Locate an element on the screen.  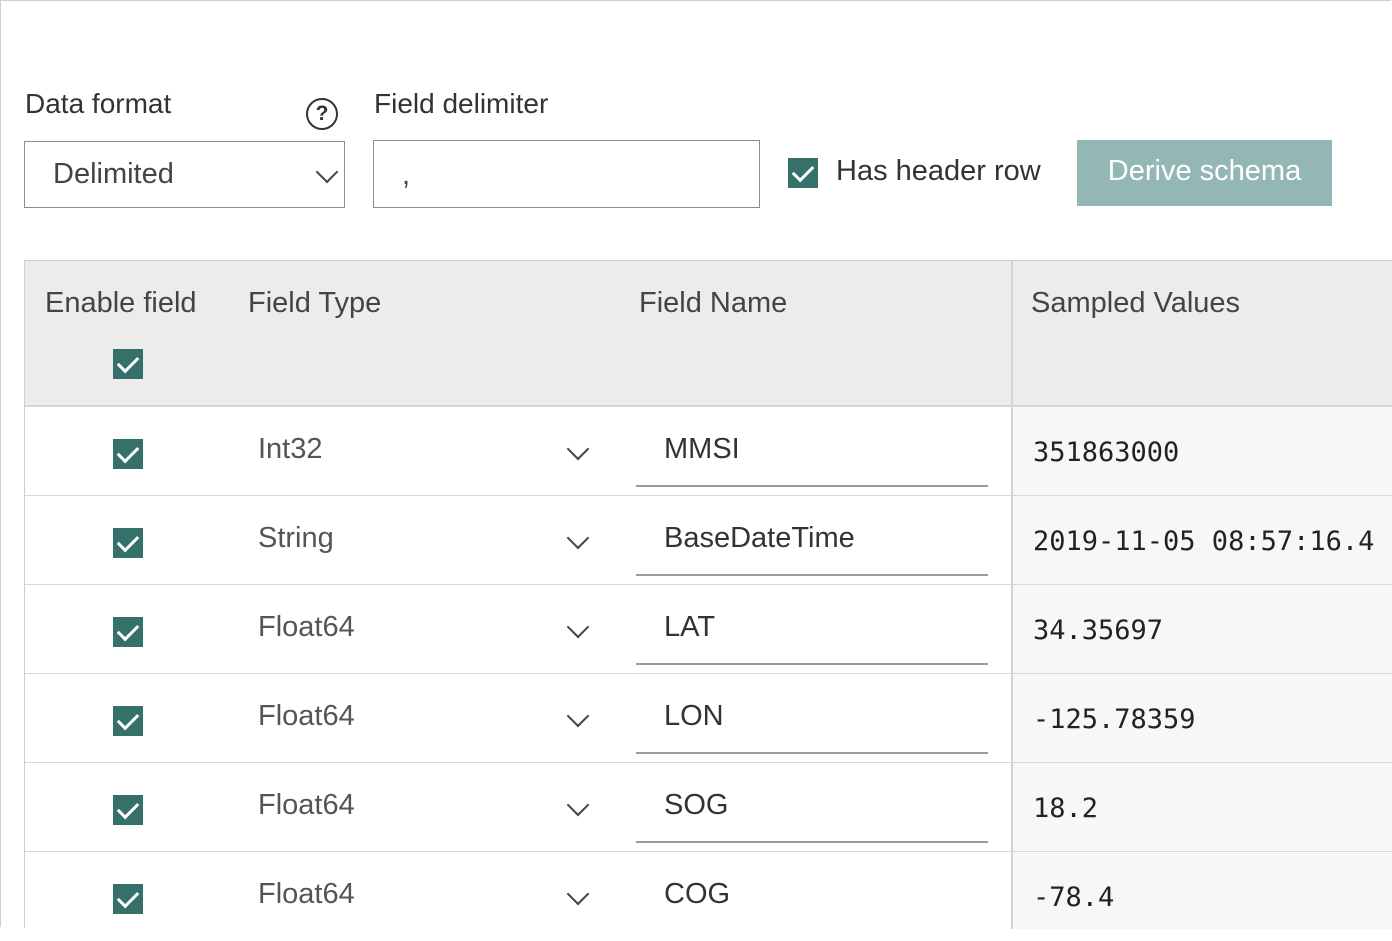
sampled-value: 34.35697 is located at coordinates (1098, 630).